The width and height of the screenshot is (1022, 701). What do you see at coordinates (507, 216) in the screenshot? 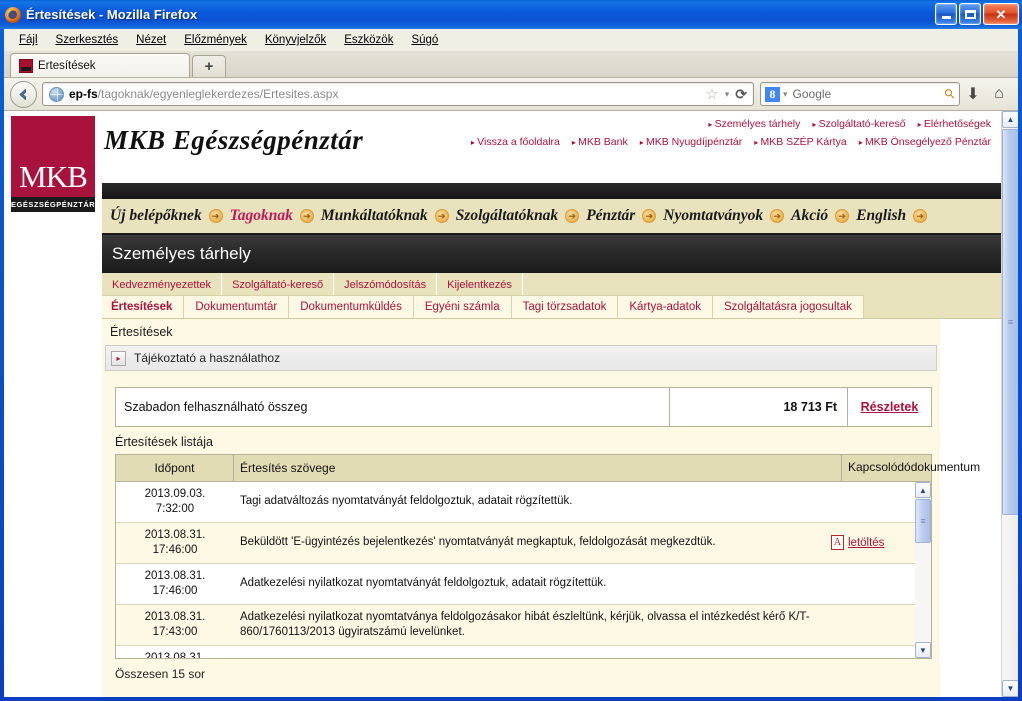
I see `nav-szolgaltatoknak: Szolgáltatóknak` at bounding box center [507, 216].